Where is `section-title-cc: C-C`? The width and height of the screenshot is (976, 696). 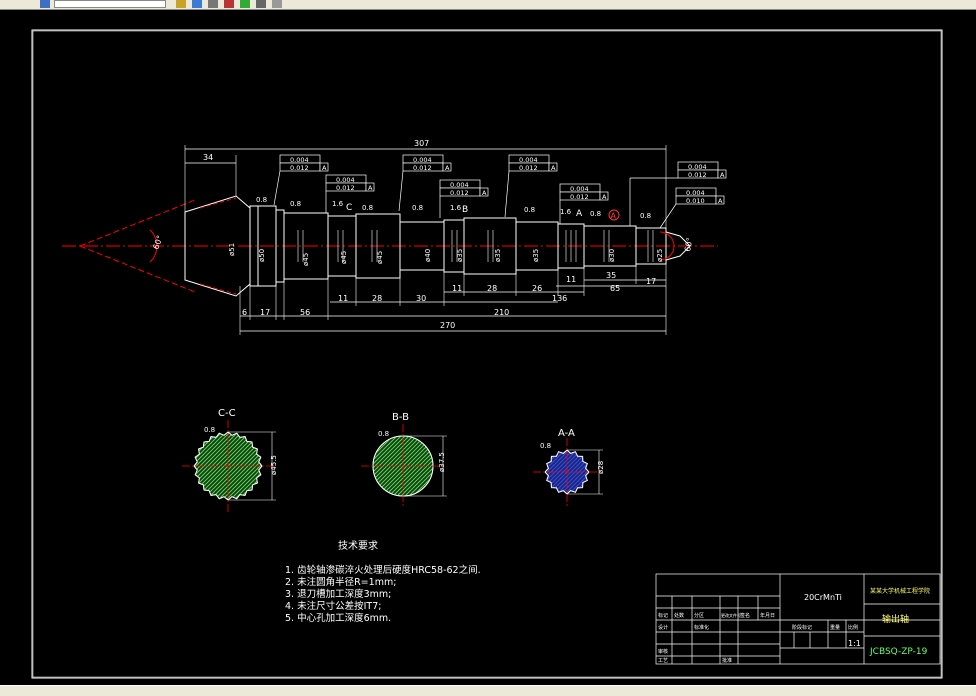
section-title-cc: C-C is located at coordinates (227, 413).